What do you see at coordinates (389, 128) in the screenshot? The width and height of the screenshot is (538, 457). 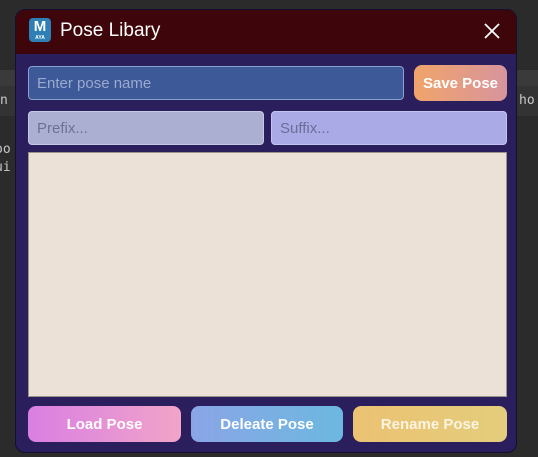 I see `suffix-input` at bounding box center [389, 128].